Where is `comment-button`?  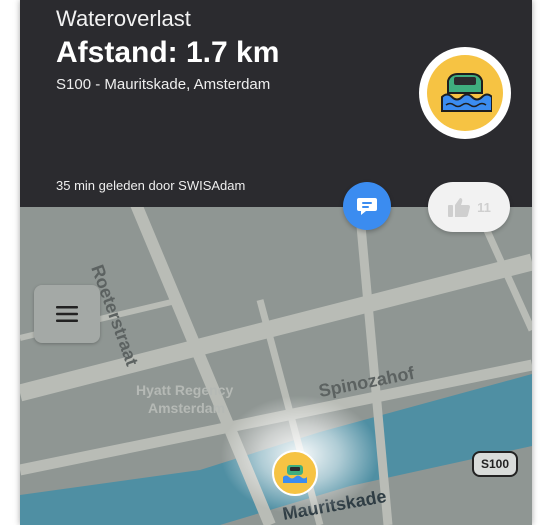 comment-button is located at coordinates (367, 206).